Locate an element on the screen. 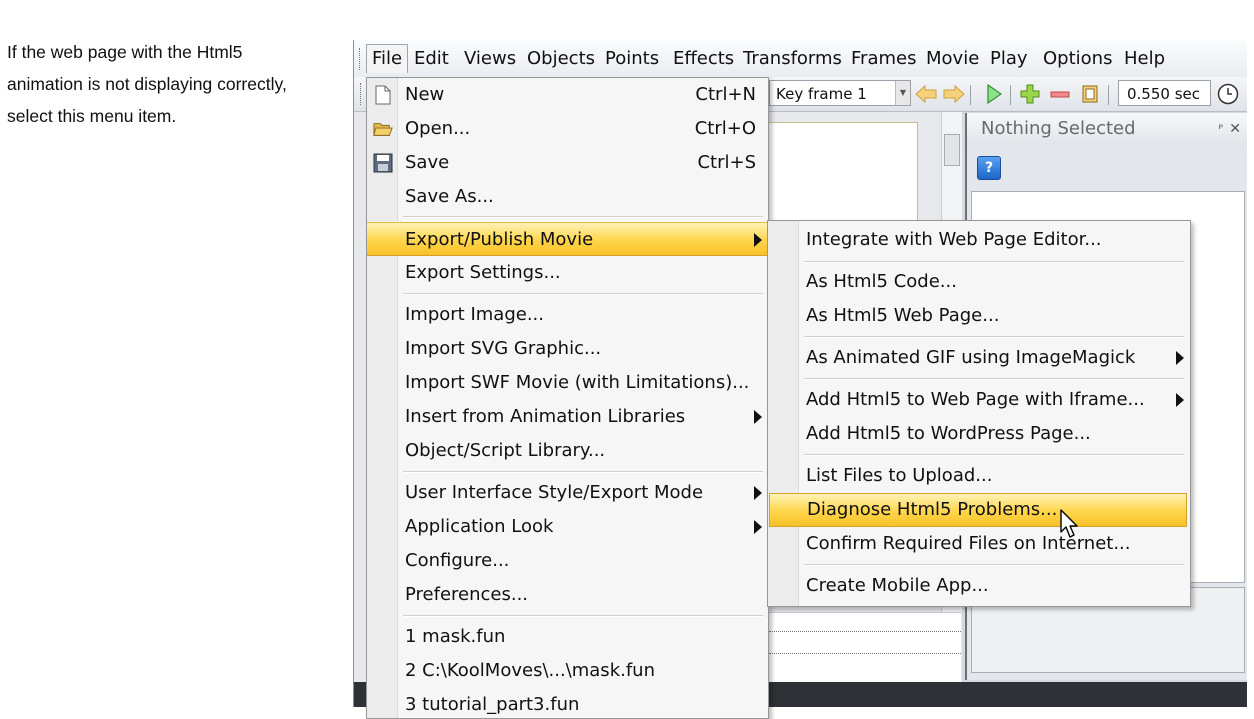 The width and height of the screenshot is (1254, 719). menu-points: Points is located at coordinates (632, 59).